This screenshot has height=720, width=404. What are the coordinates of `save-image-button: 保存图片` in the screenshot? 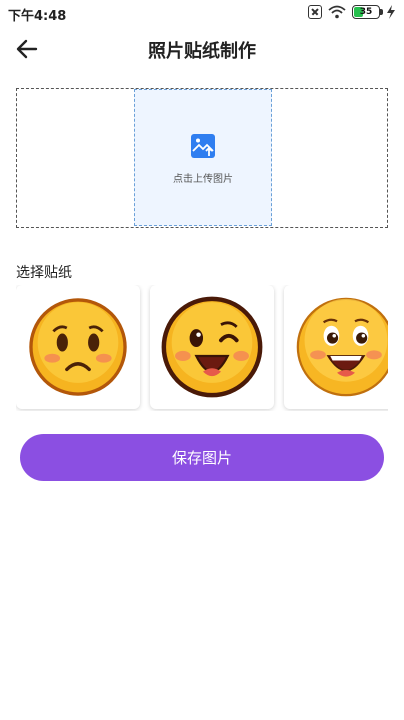 It's located at (202, 457).